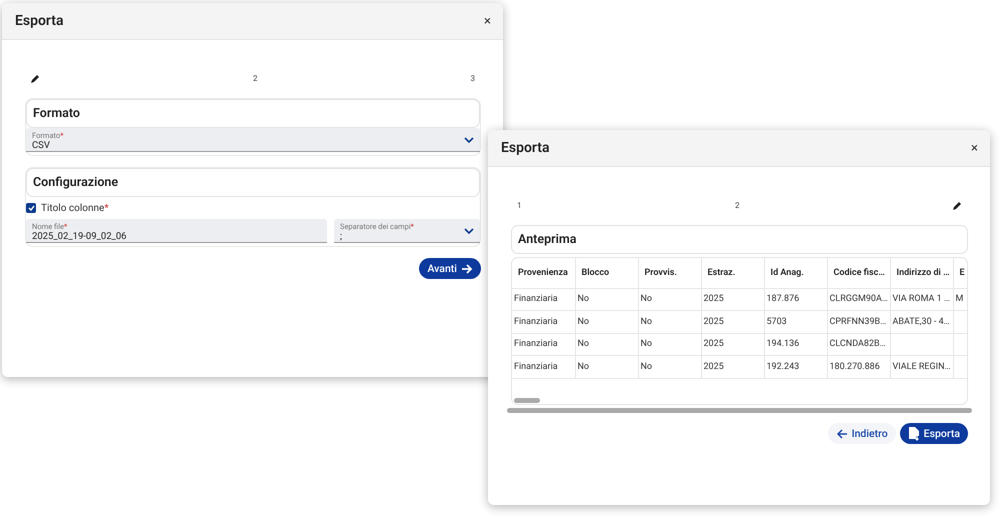 This screenshot has height=522, width=1000. What do you see at coordinates (467, 268) in the screenshot?
I see `arrow-right-icon` at bounding box center [467, 268].